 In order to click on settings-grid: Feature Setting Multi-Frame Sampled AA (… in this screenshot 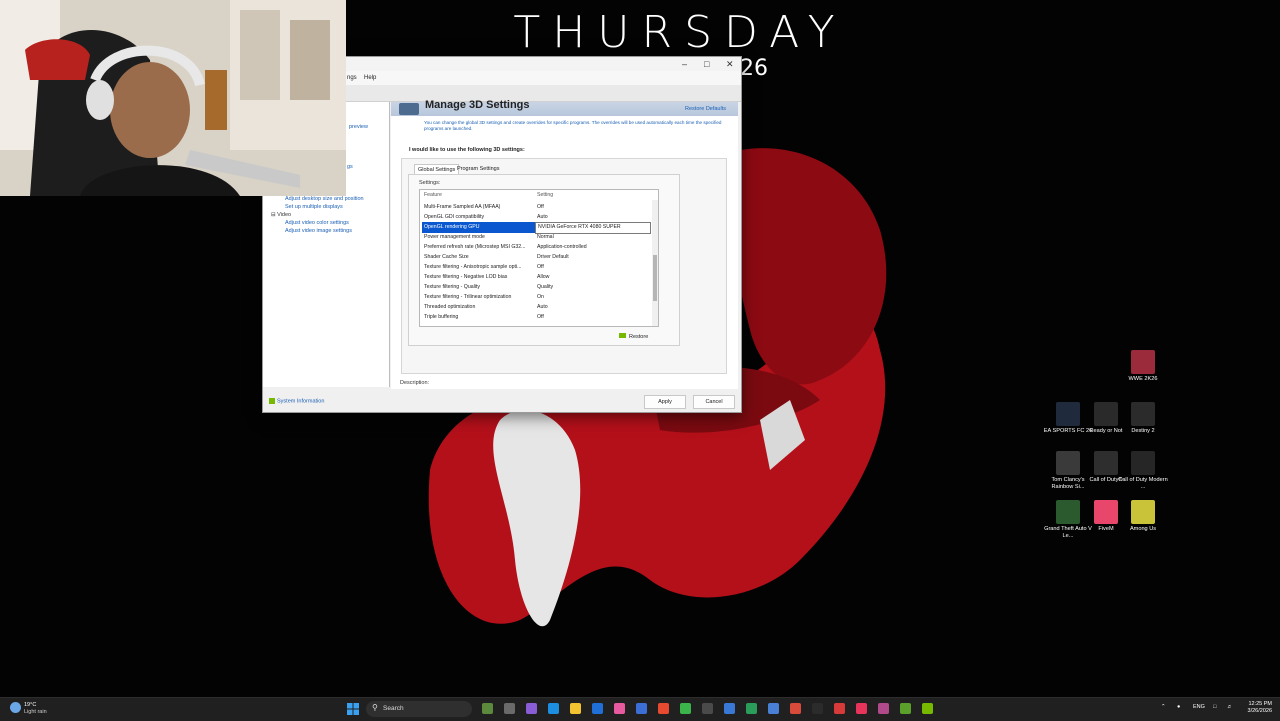, I will do `click(539, 258)`.